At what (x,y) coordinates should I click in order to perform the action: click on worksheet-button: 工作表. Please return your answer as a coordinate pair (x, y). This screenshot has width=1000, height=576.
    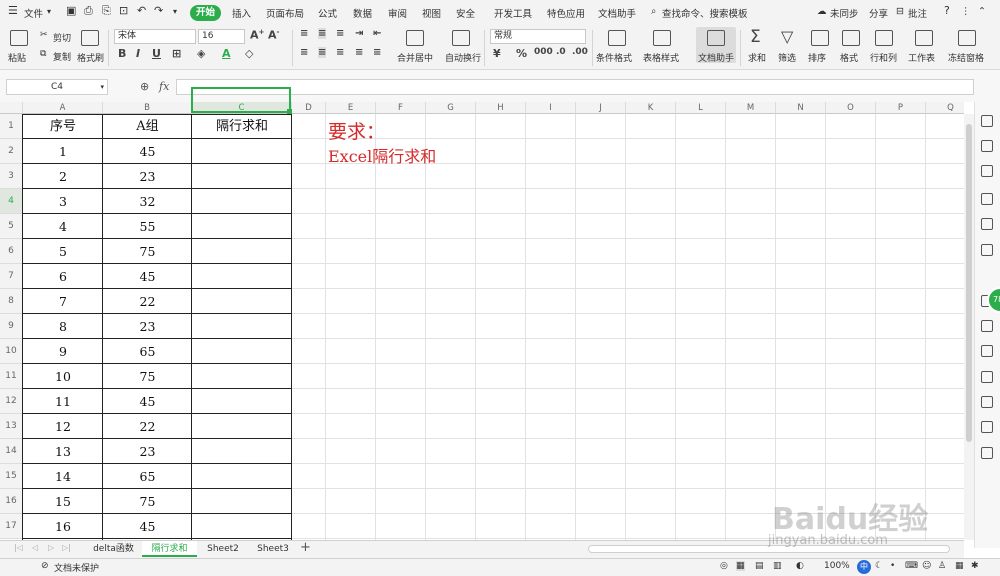
    Looking at the image, I should click on (921, 57).